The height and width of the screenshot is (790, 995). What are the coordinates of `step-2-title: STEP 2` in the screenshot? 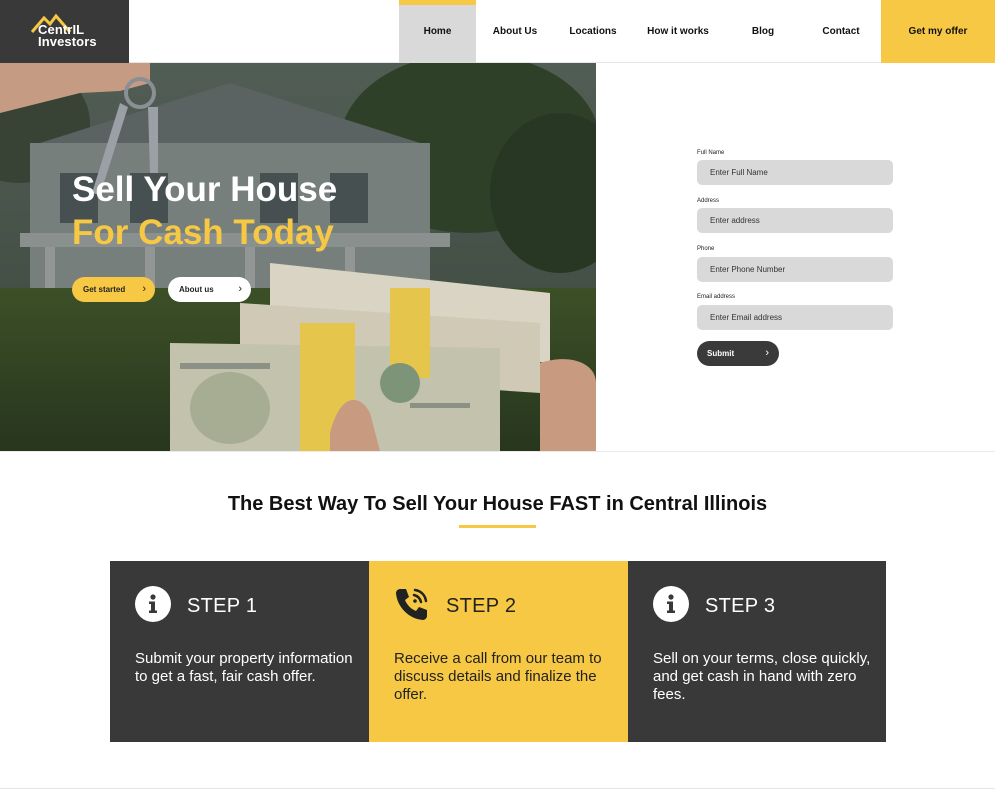 It's located at (481, 606).